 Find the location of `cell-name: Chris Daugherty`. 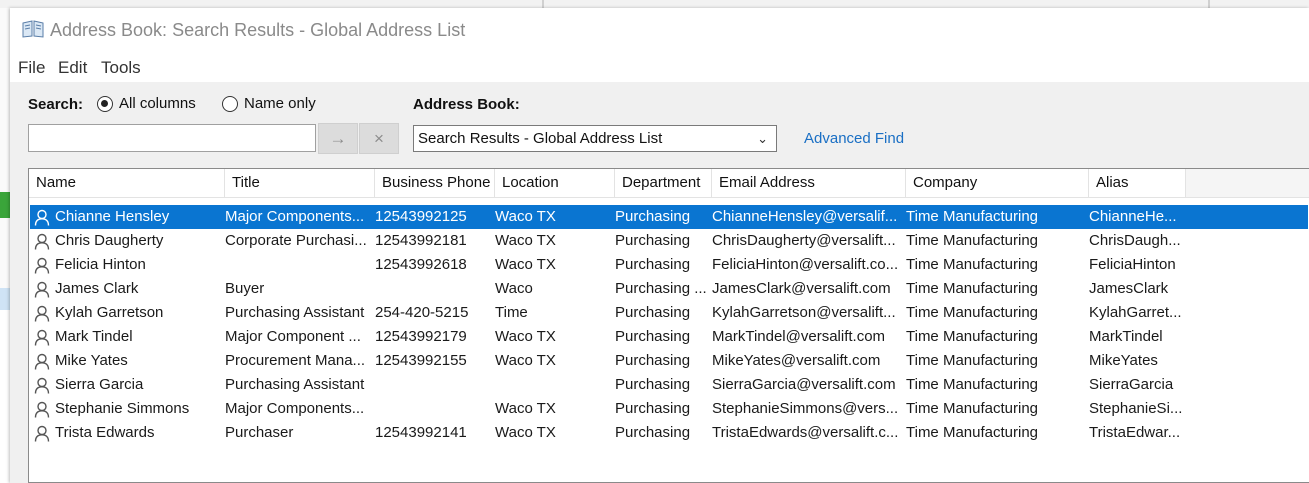

cell-name: Chris Daugherty is located at coordinates (109, 240).